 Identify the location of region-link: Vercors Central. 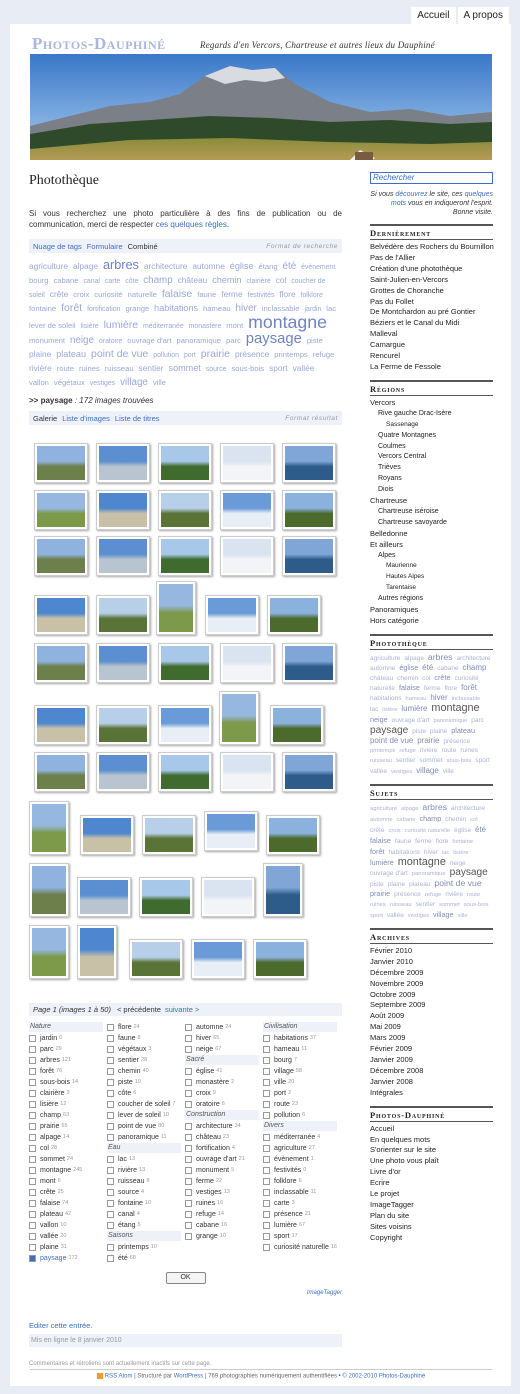
(431, 457).